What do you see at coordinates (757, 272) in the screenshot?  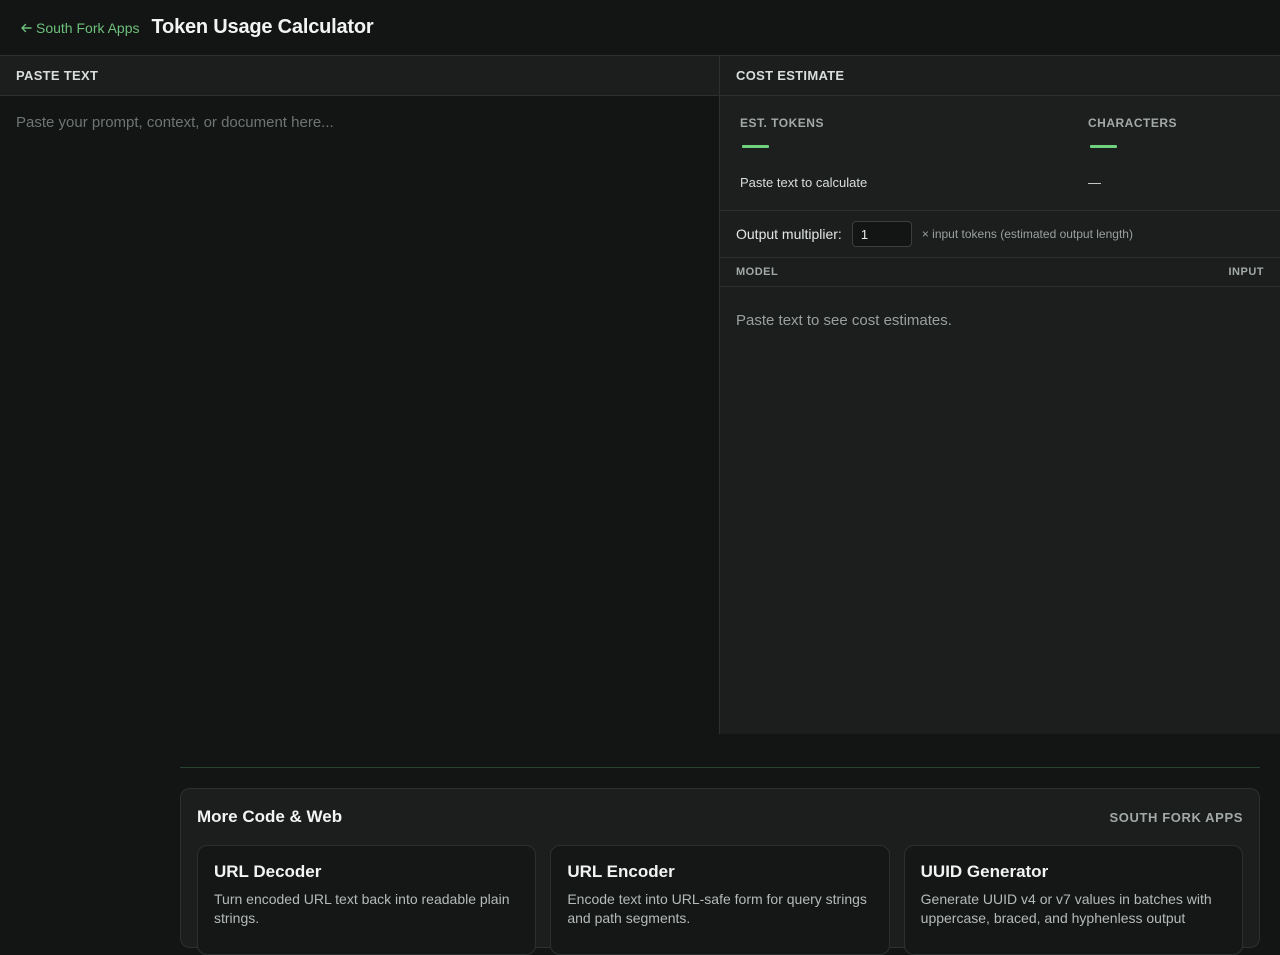 I see `column-header-model: MODEL` at bounding box center [757, 272].